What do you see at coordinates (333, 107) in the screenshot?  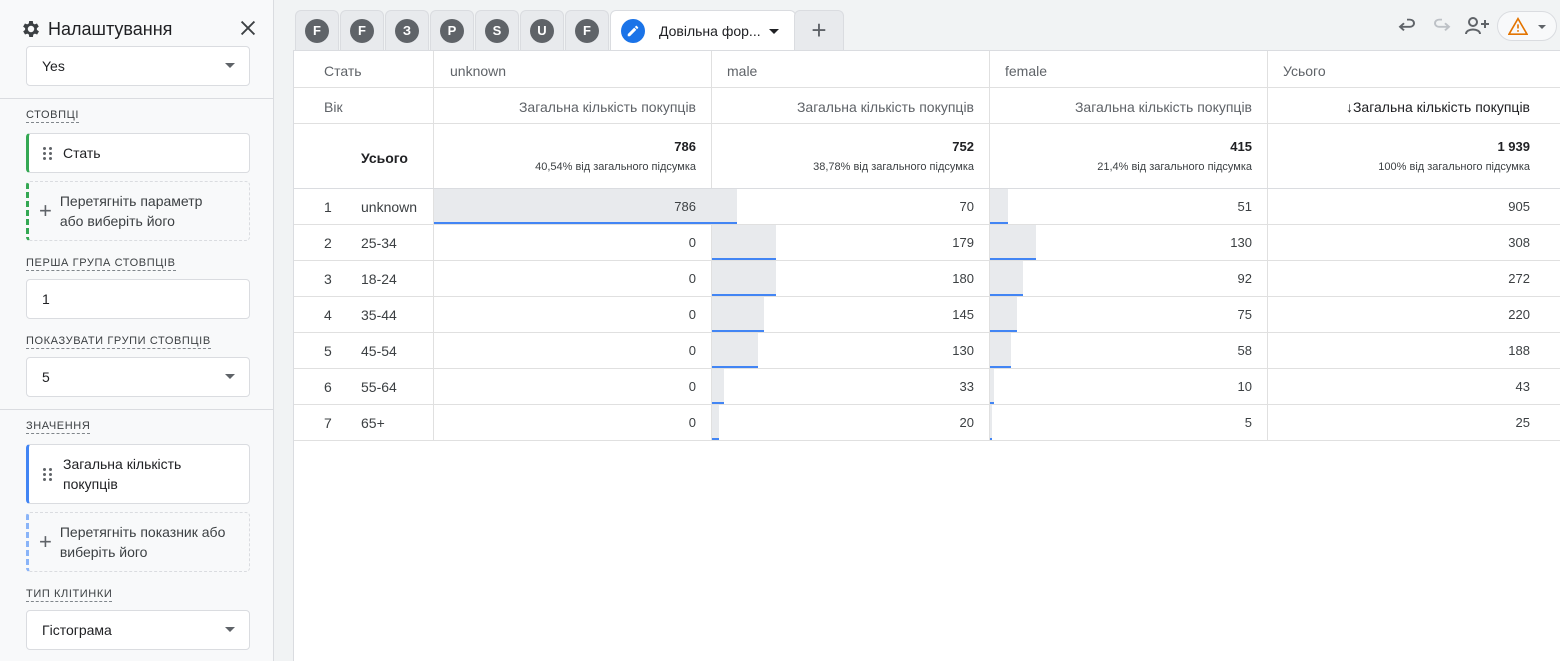 I see `age-header: Вік` at bounding box center [333, 107].